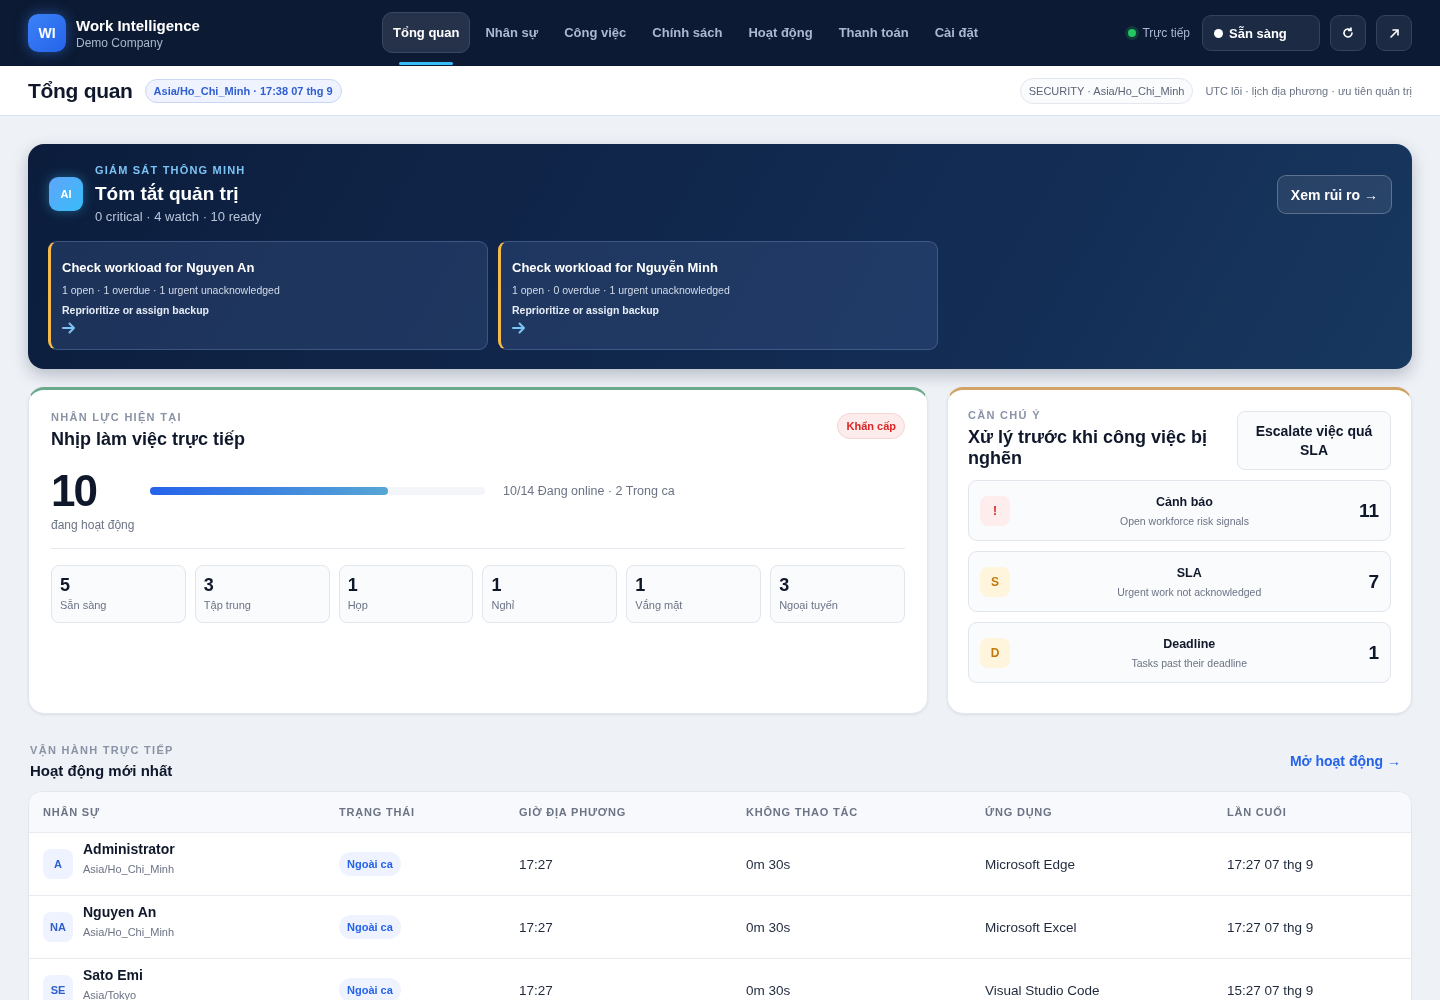 Image resolution: width=1440 pixels, height=1000 pixels. What do you see at coordinates (58, 927) in the screenshot?
I see `avatar-initials: NA` at bounding box center [58, 927].